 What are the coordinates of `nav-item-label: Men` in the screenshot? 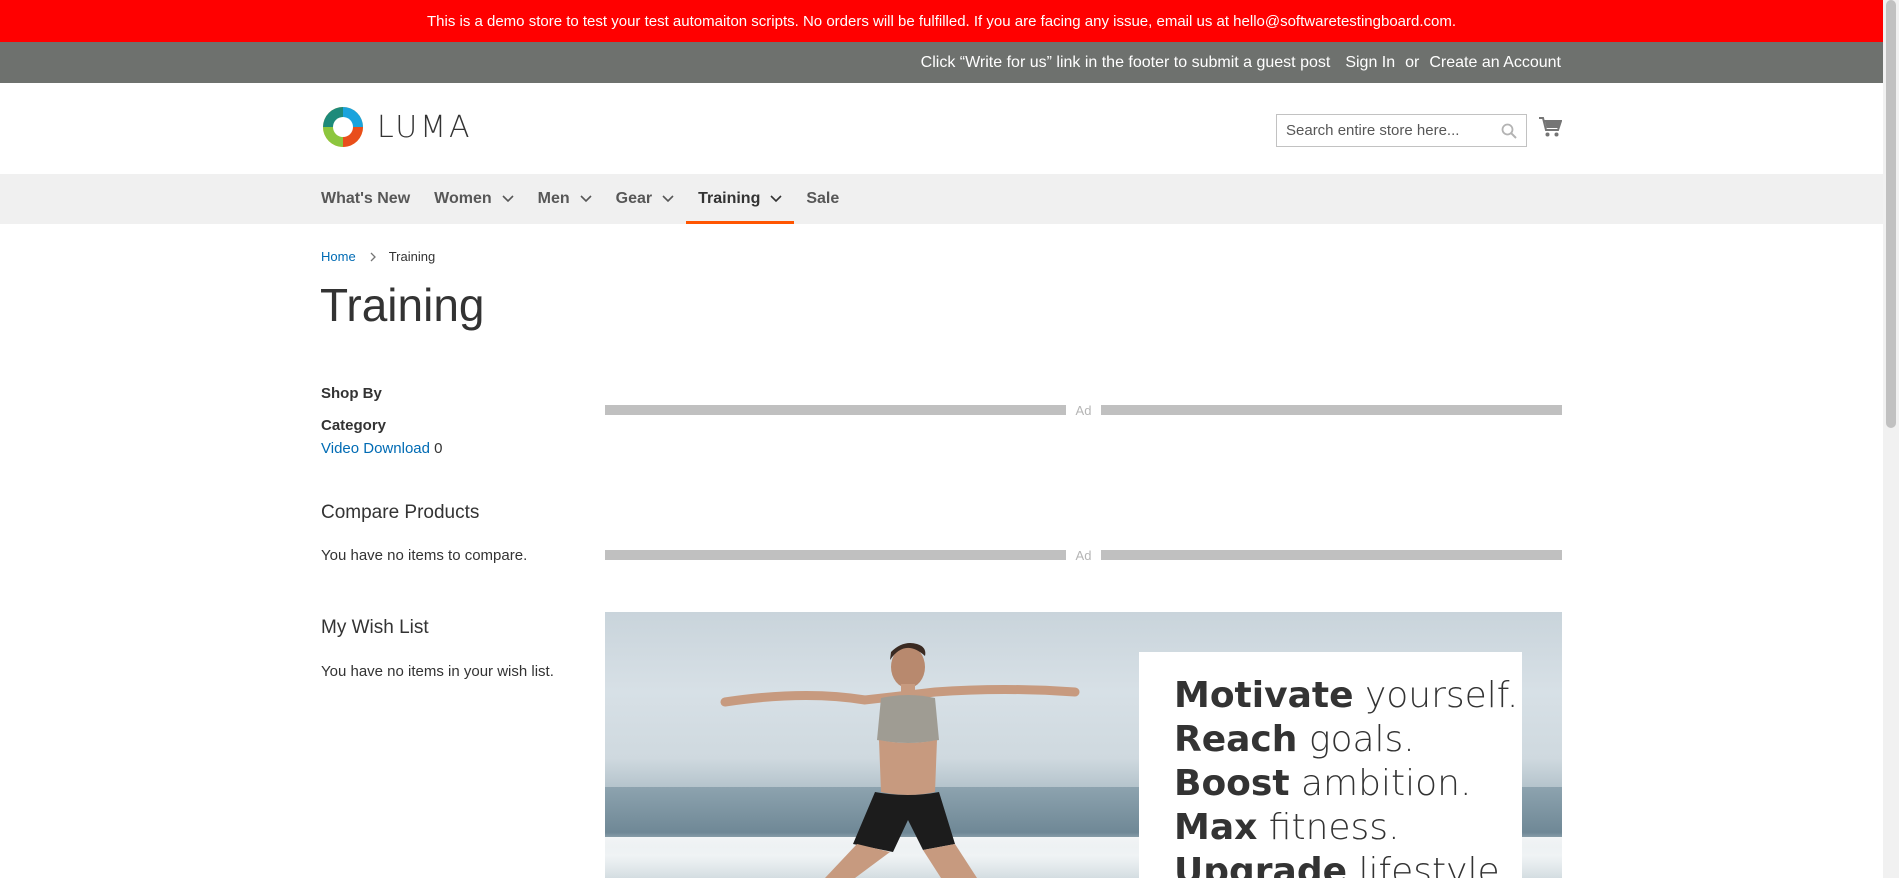 It's located at (553, 198).